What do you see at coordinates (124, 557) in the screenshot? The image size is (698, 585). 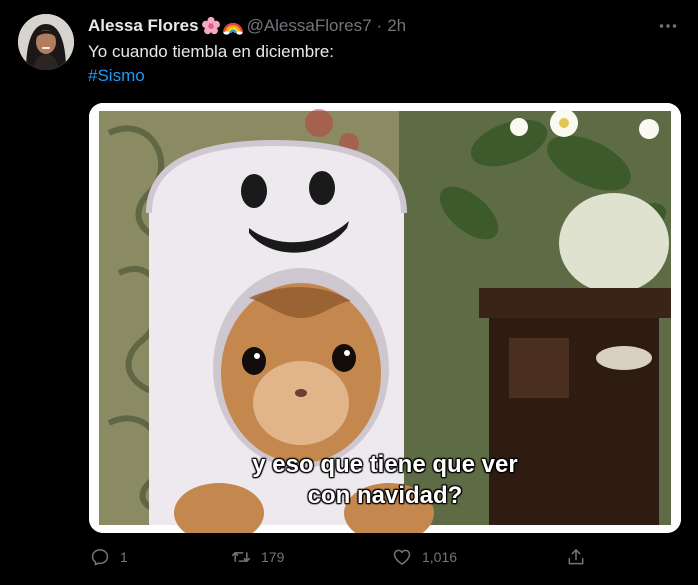 I see `reply-count: 1` at bounding box center [124, 557].